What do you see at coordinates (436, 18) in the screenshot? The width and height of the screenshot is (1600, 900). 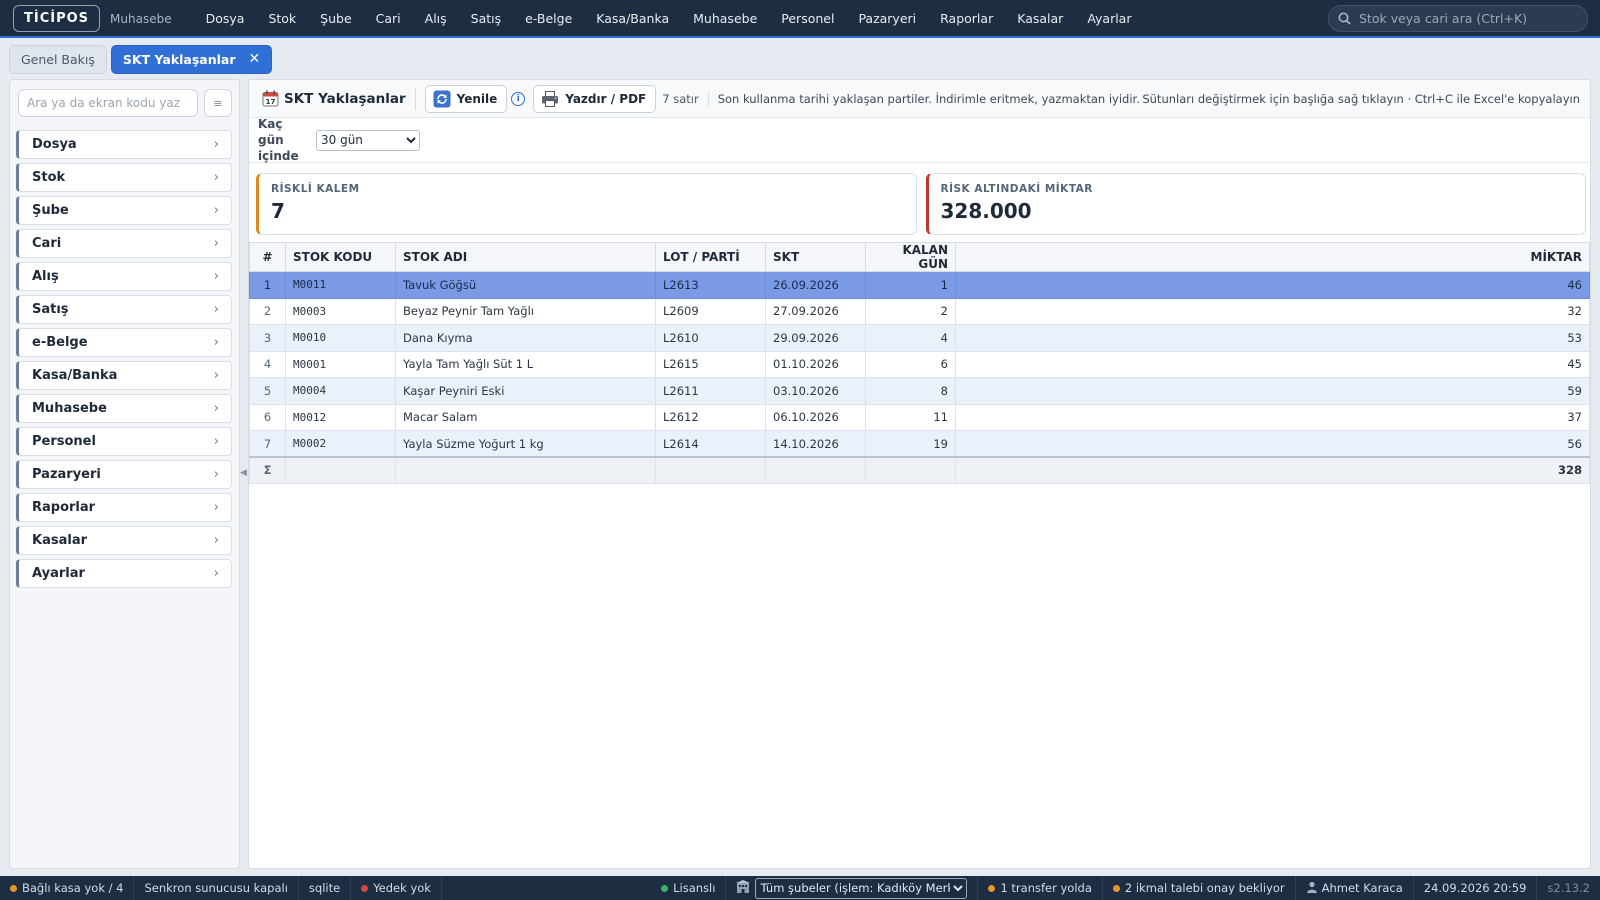 I see `menu-alis: Alış` at bounding box center [436, 18].